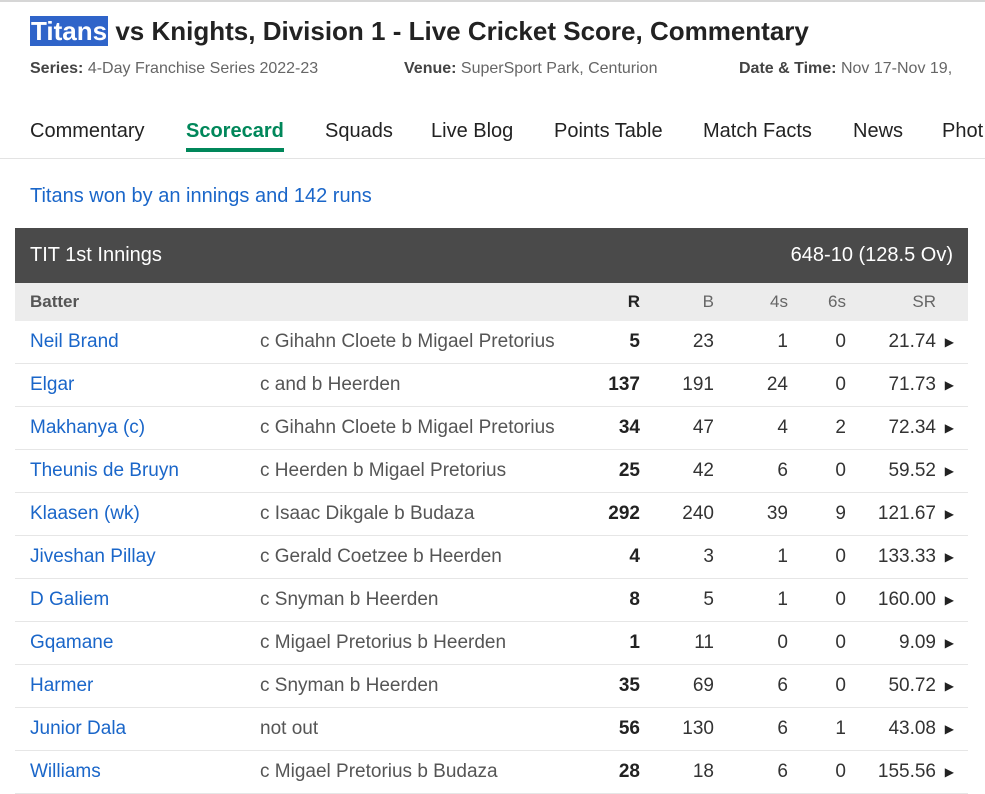 This screenshot has width=985, height=794. I want to click on table-row: D Galiem c Snyman b Heerden 8 5 1 0 160.00 ▶, so click(491, 600).